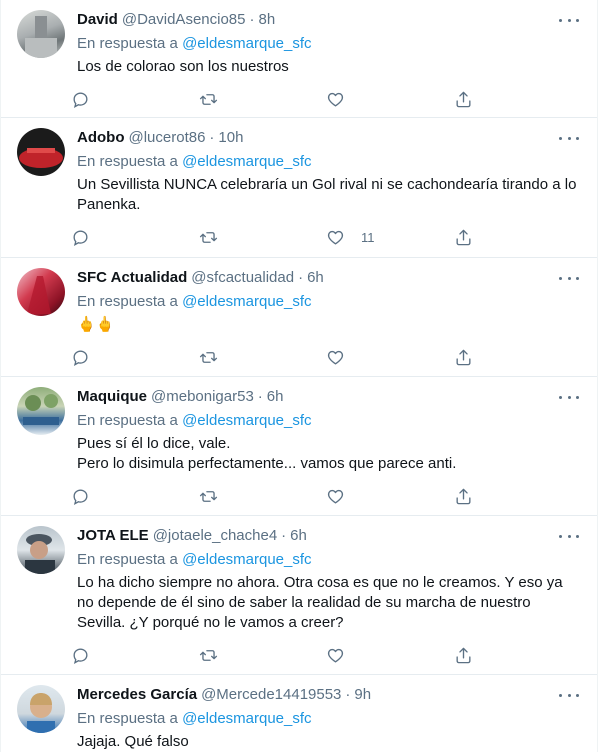 The height and width of the screenshot is (752, 598). Describe the element at coordinates (329, 138) in the screenshot. I see `tweet-header: Adobo @lucerot86 · 10h` at that location.